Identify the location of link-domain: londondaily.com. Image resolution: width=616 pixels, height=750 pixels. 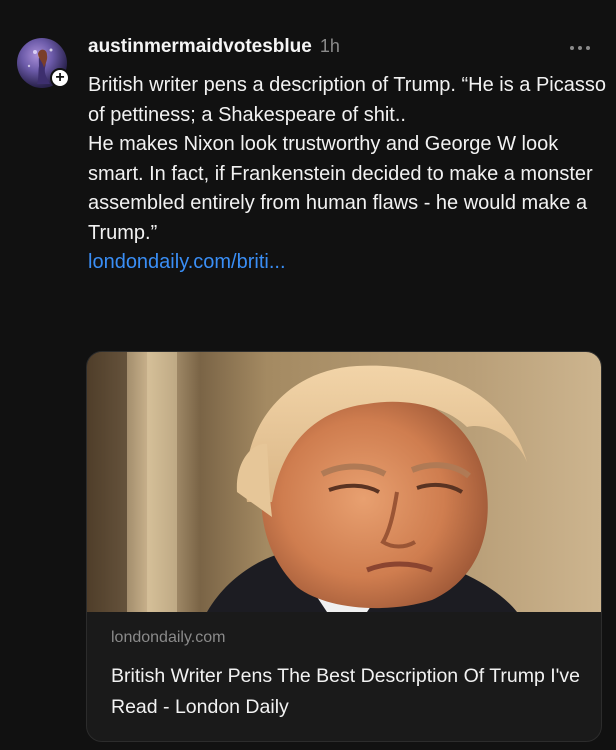
(168, 637).